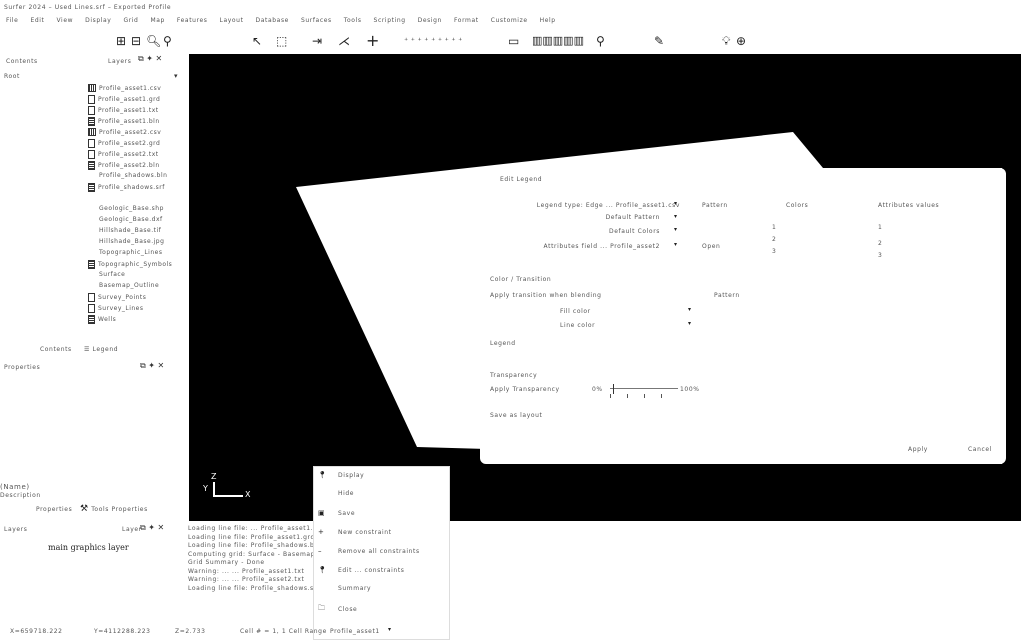  Describe the element at coordinates (430, 21) in the screenshot. I see `menu-design: Design` at that location.